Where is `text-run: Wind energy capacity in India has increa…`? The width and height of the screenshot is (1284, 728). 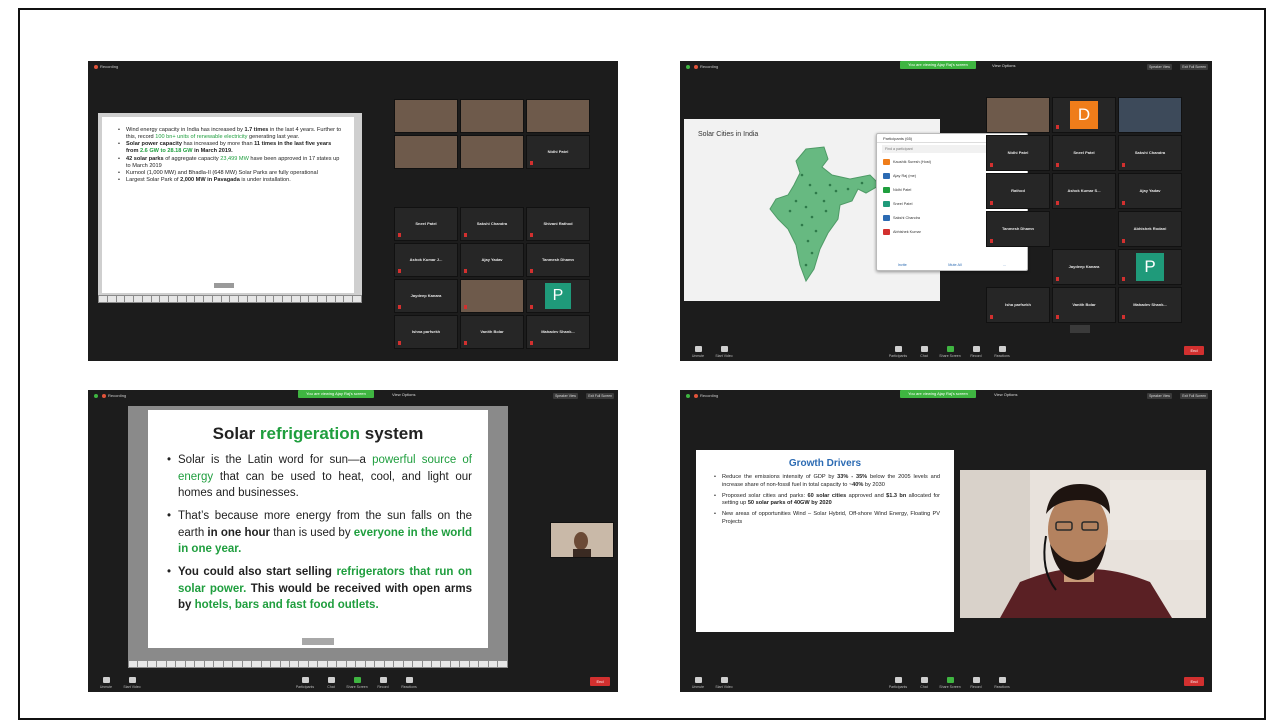 text-run: Wind energy capacity in India has increa… is located at coordinates (185, 130).